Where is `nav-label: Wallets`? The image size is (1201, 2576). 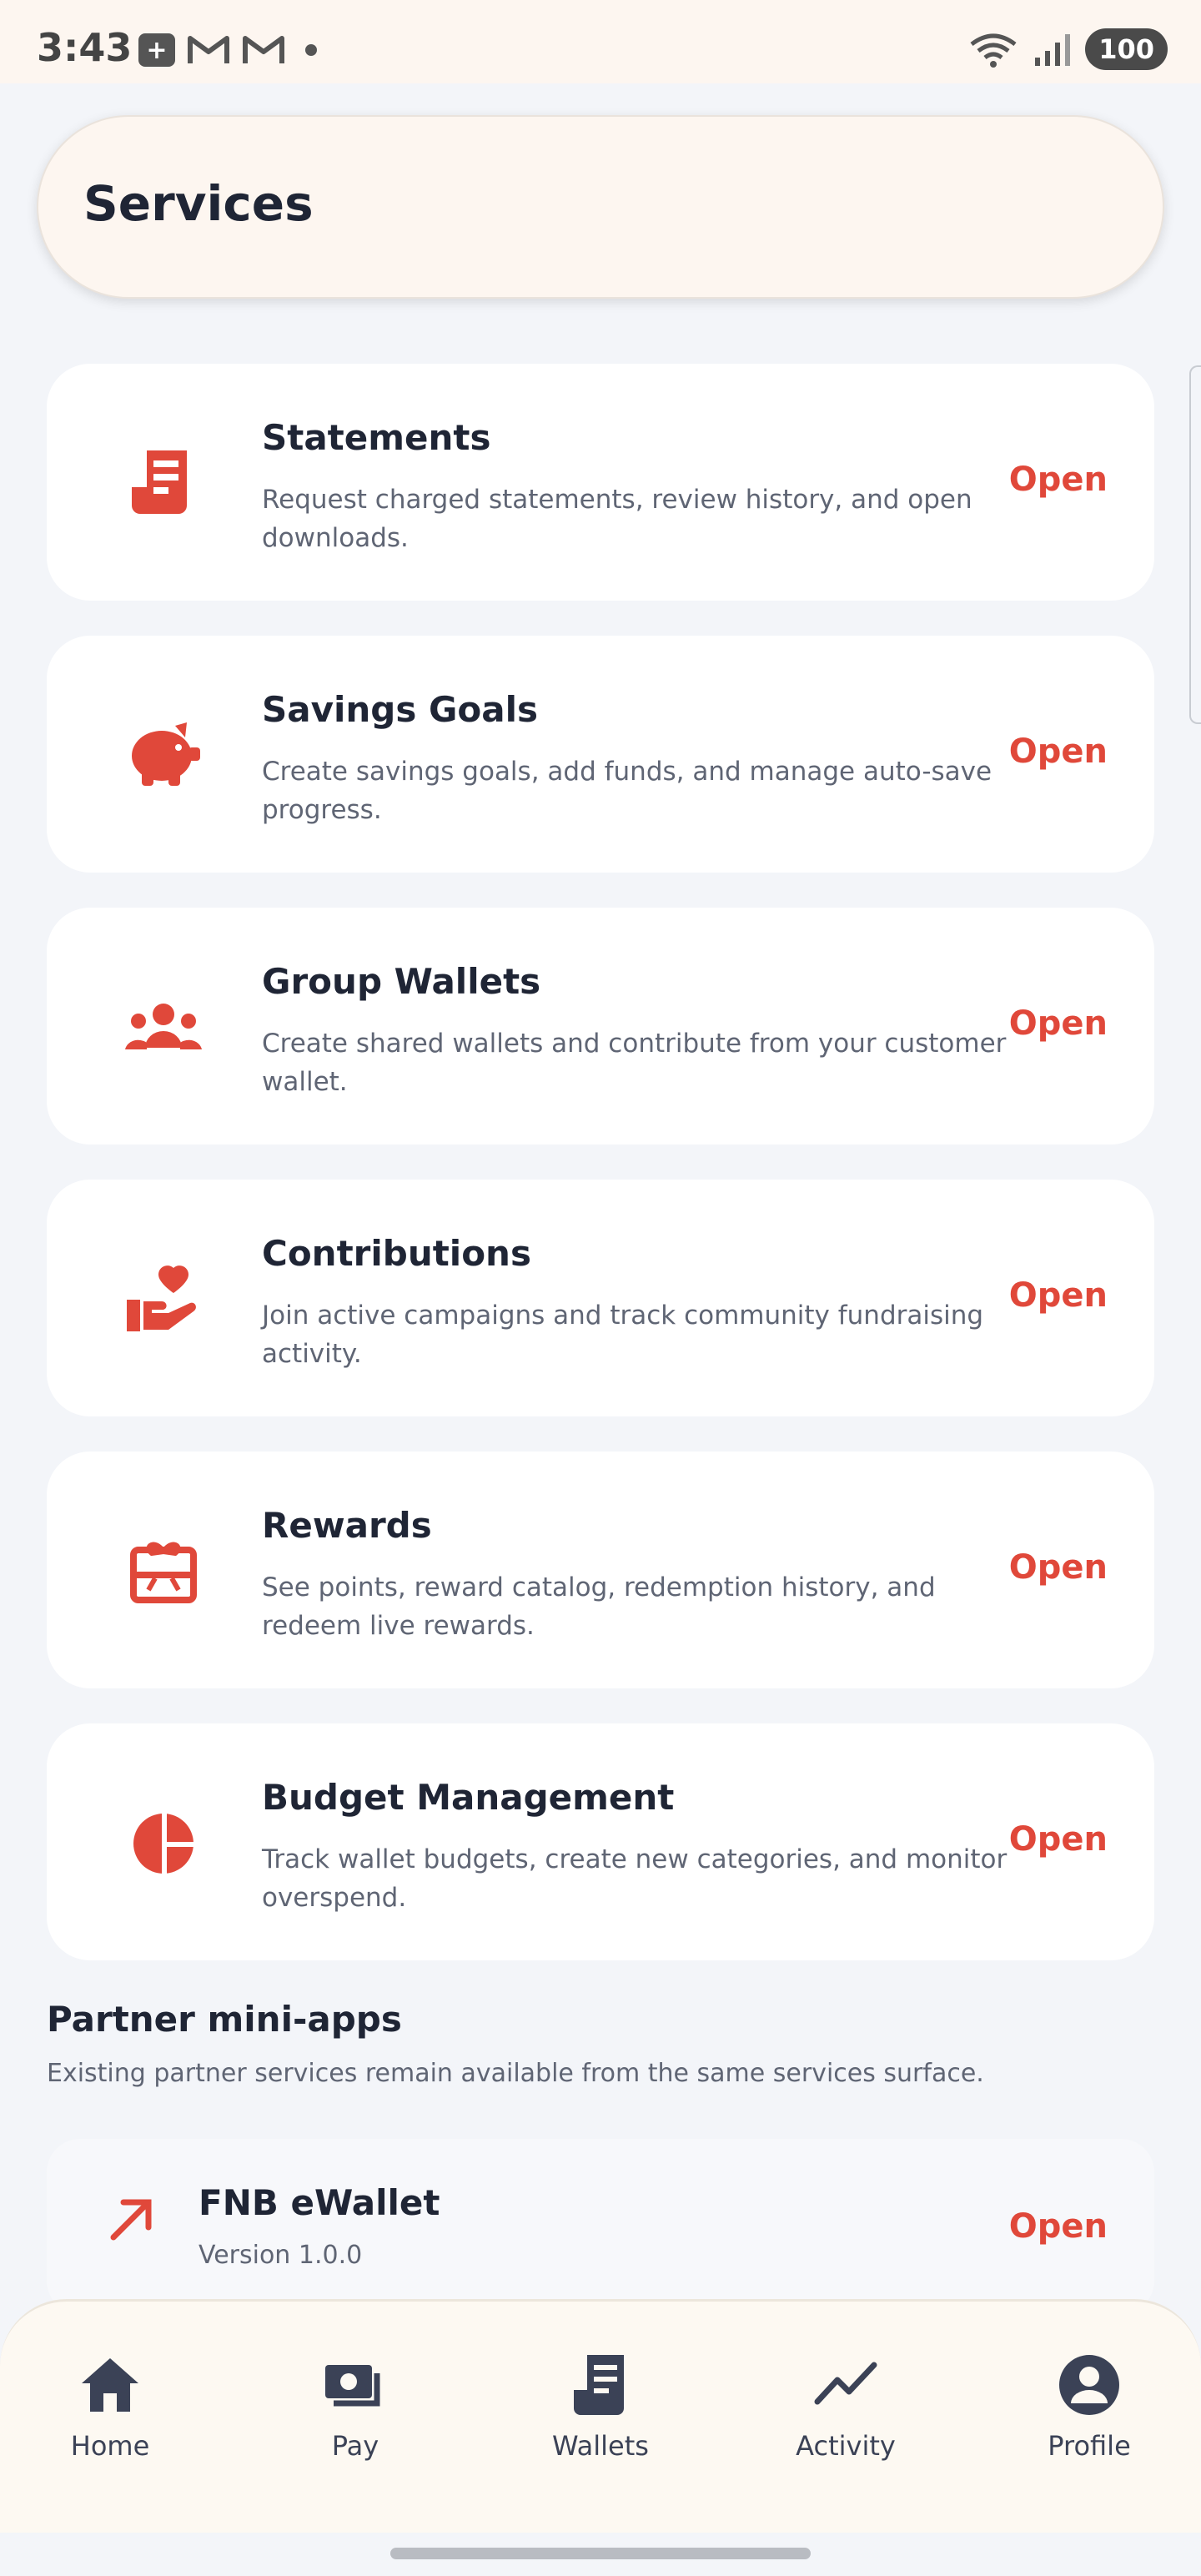 nav-label: Wallets is located at coordinates (601, 2446).